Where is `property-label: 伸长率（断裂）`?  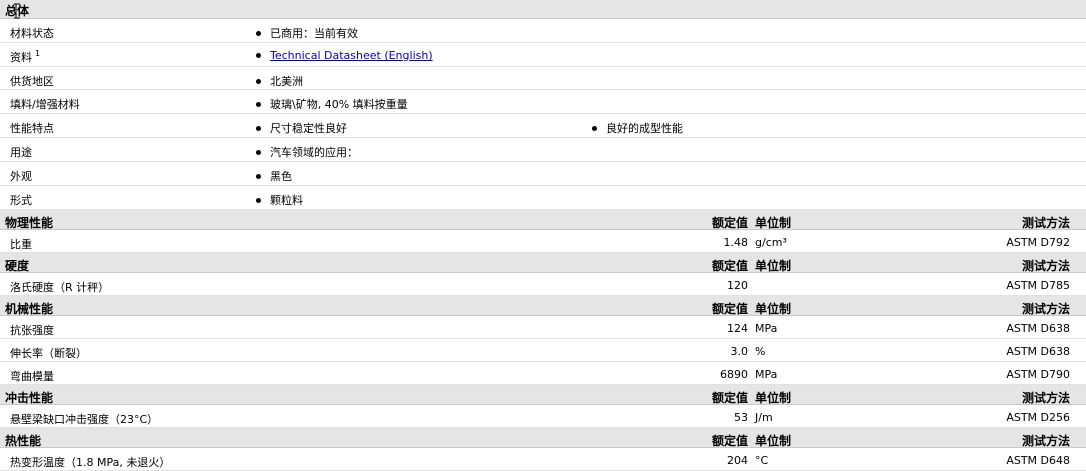 property-label: 伸长率（断裂） is located at coordinates (48, 353).